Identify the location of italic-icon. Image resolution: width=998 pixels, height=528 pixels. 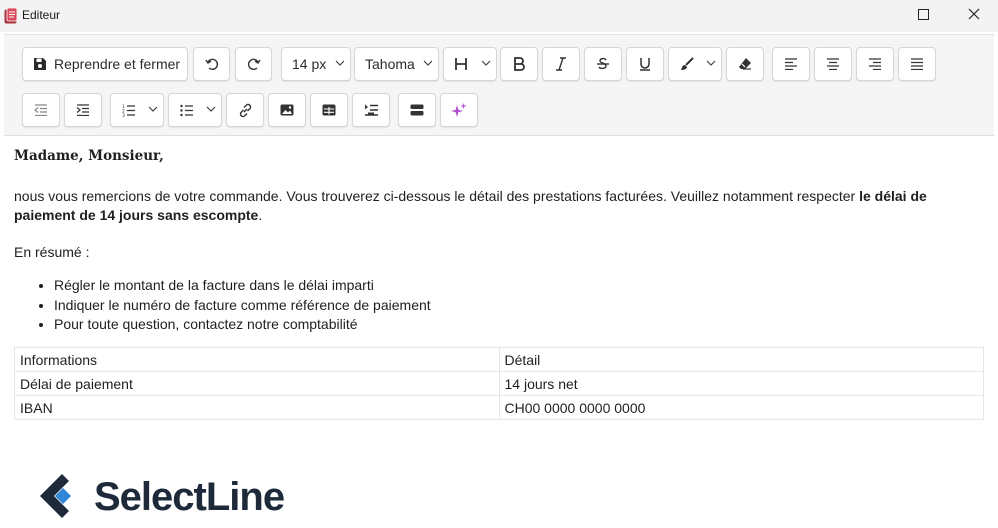
(561, 64).